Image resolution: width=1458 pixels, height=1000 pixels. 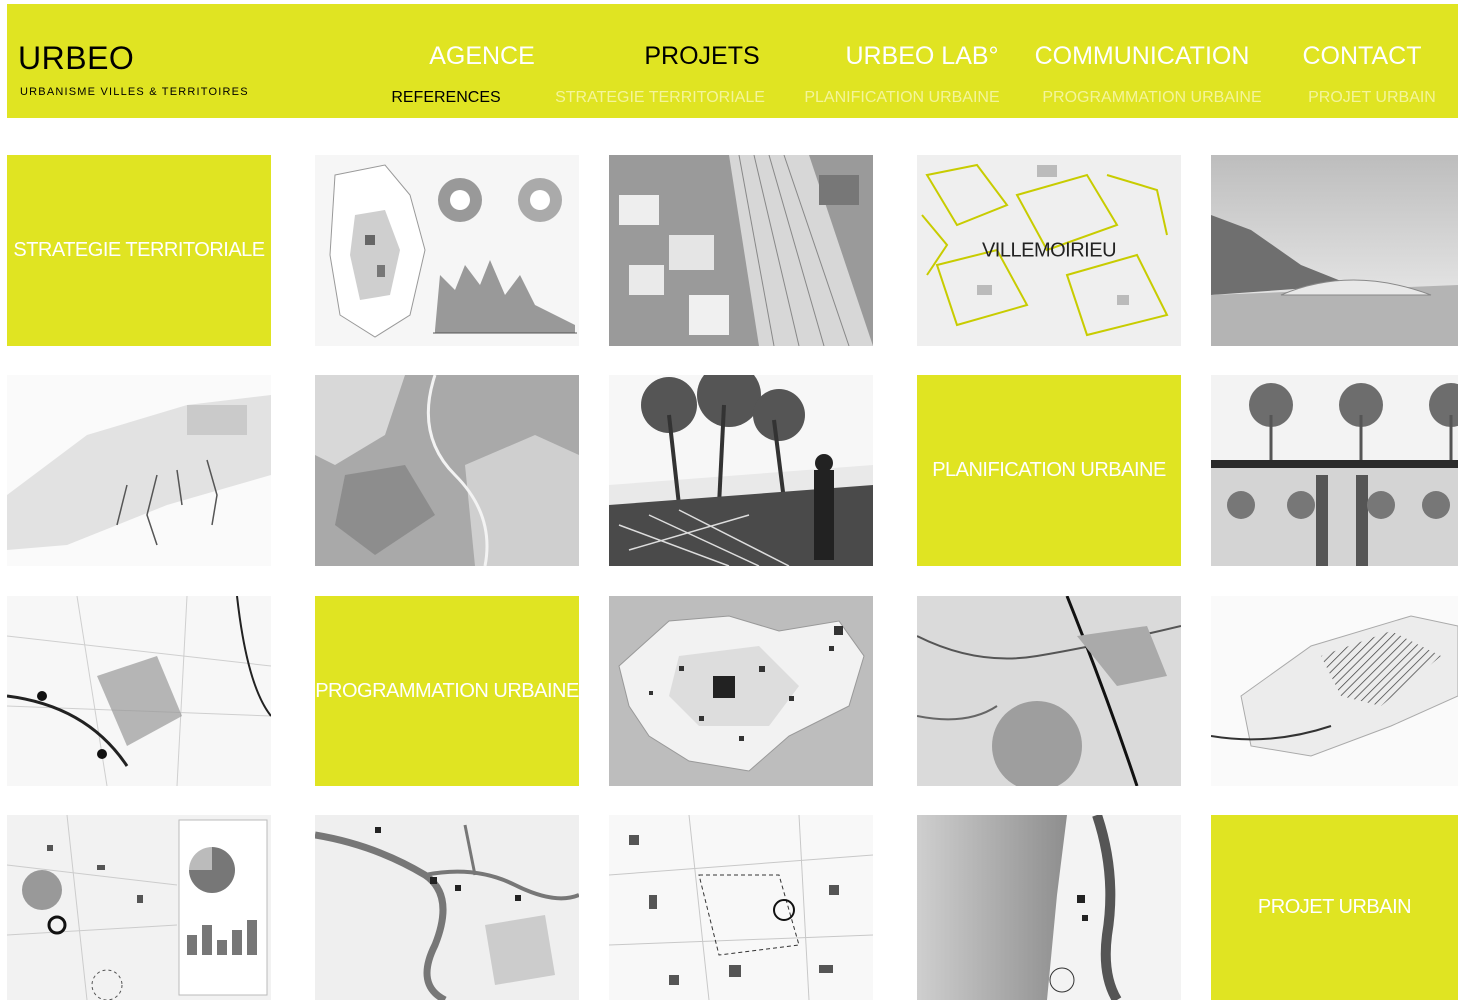 I want to click on tile-plan-statistics, so click(x=139, y=907).